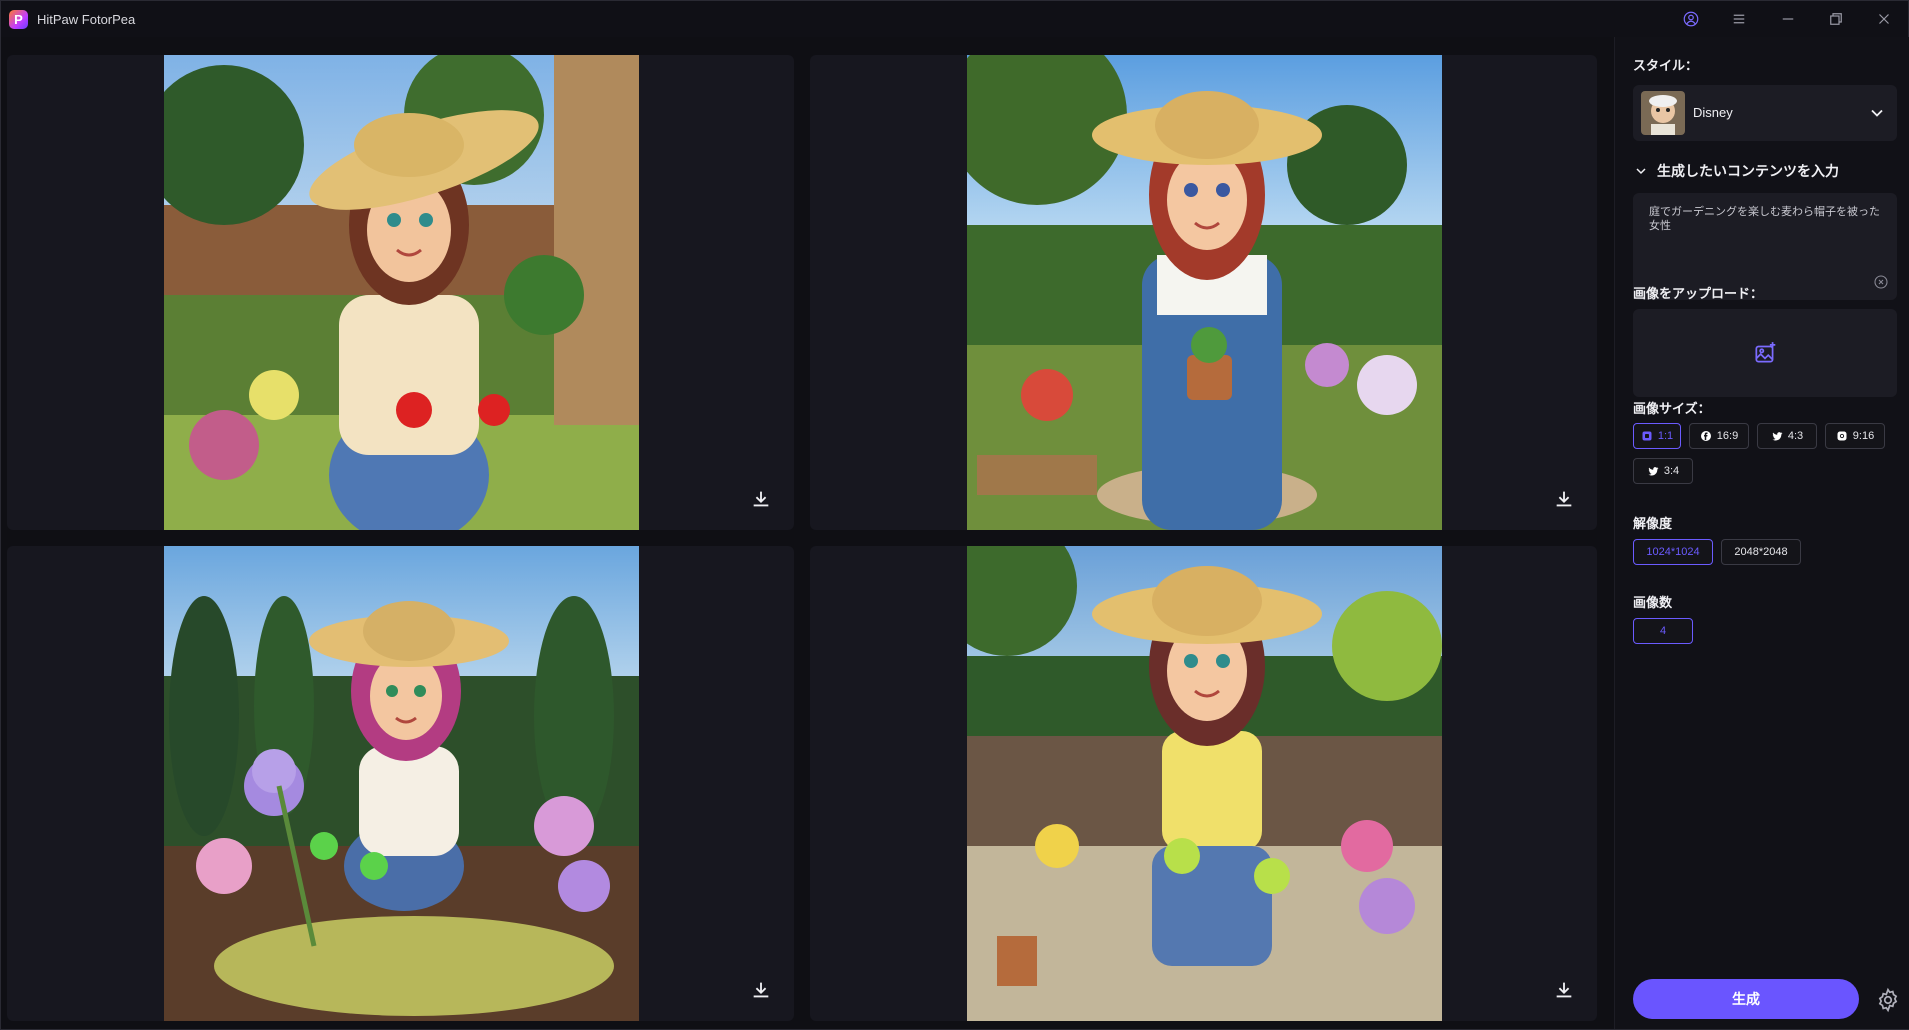 The height and width of the screenshot is (1030, 1909). What do you see at coordinates (1764, 219) in the screenshot?
I see `prompt-text: 庭でガーデニングを楽しむ麦わら帽子を被った女性` at bounding box center [1764, 219].